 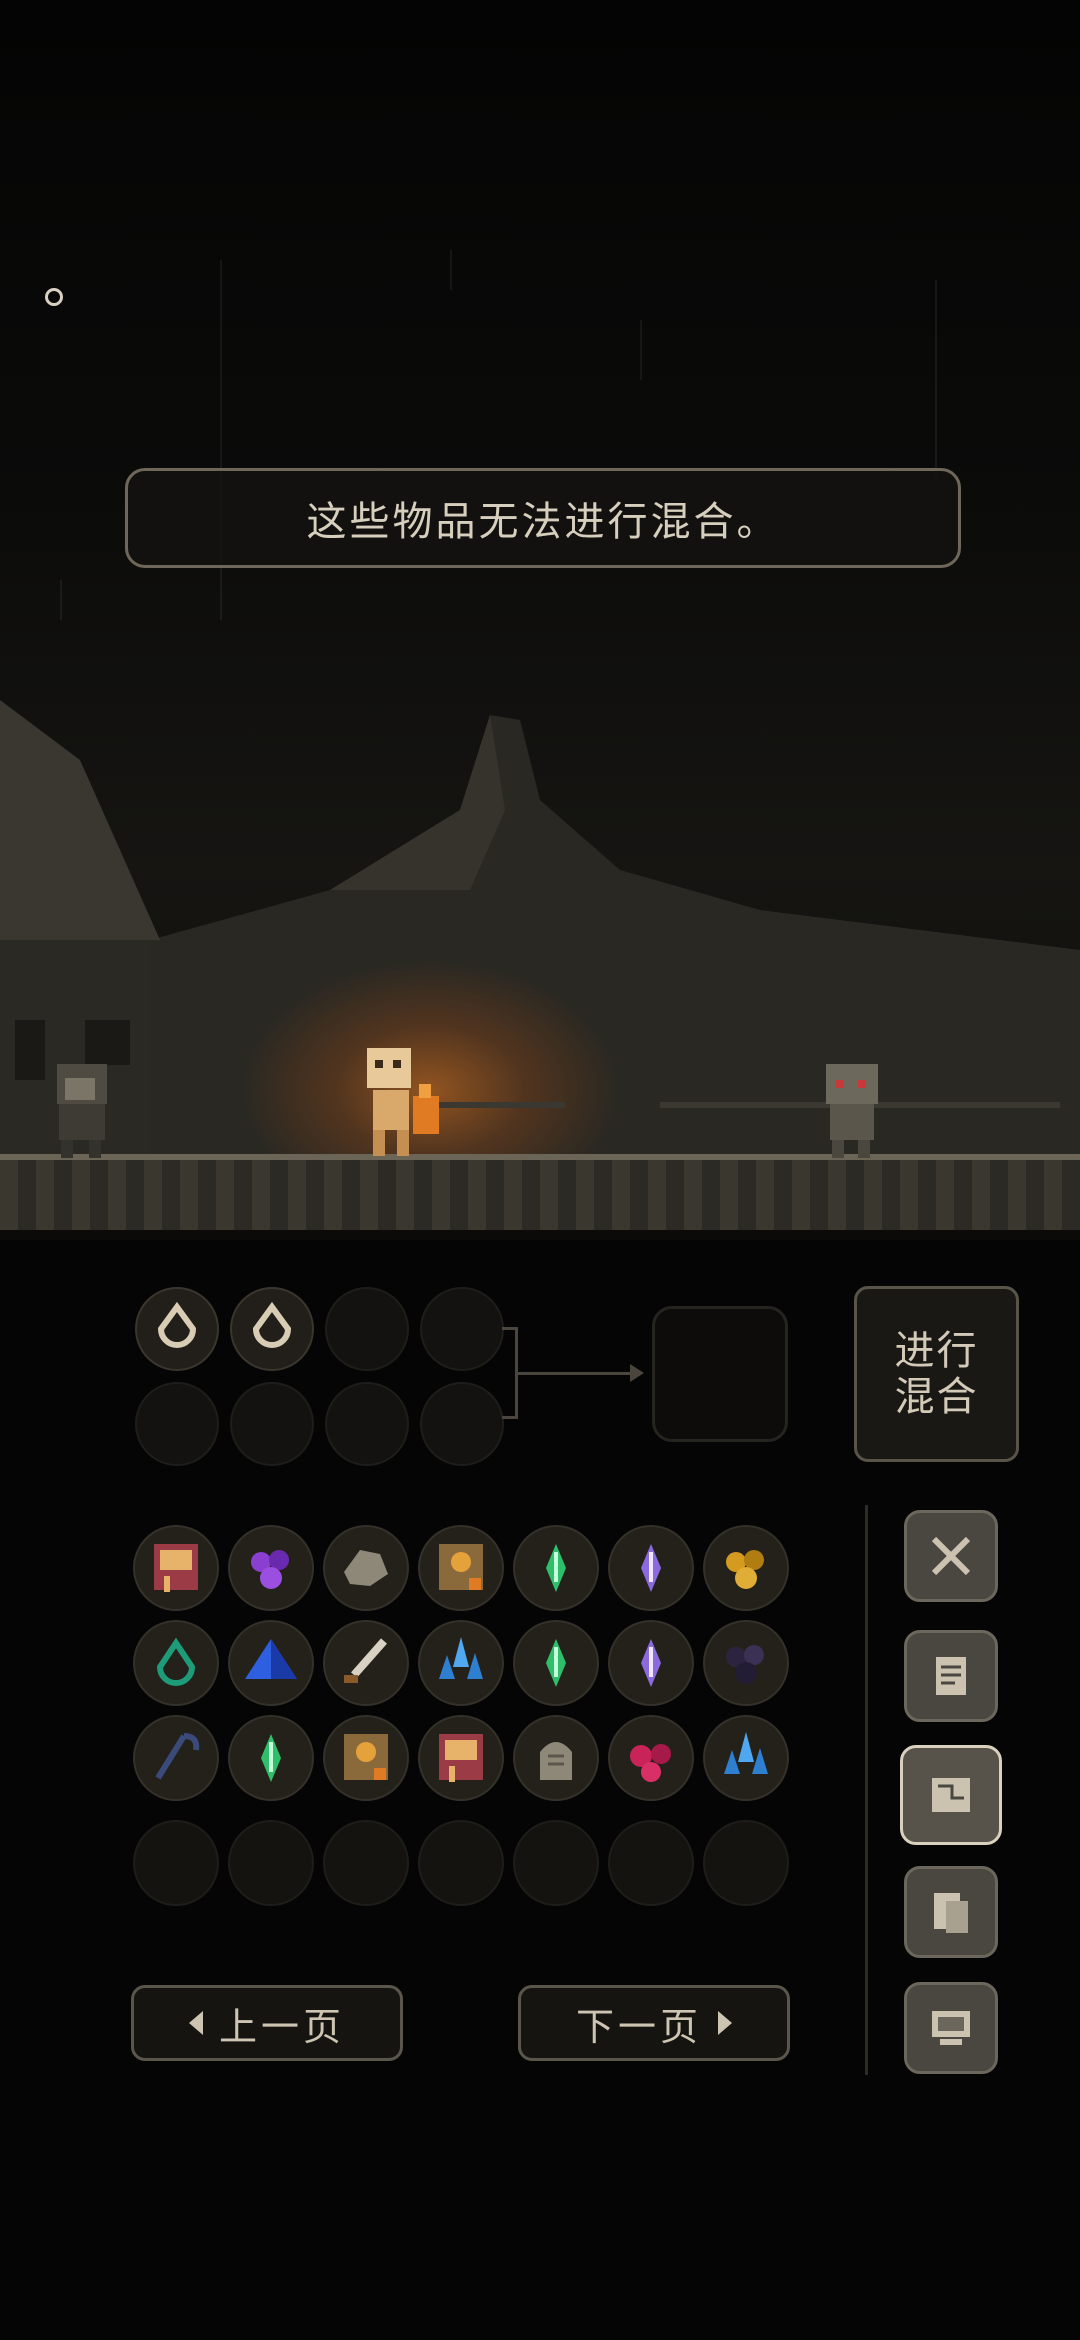 I want to click on prev-page-label: 上一页, so click(x=281, y=2026).